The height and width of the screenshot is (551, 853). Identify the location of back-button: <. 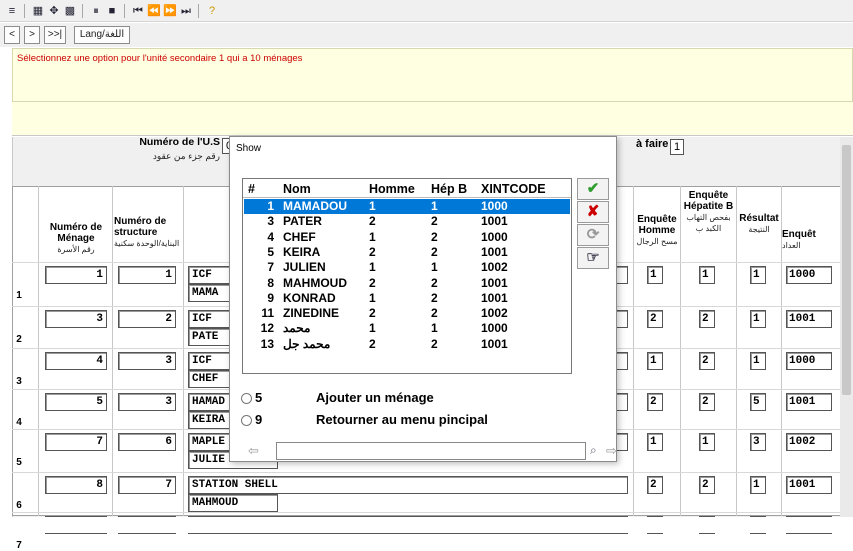
(12, 35).